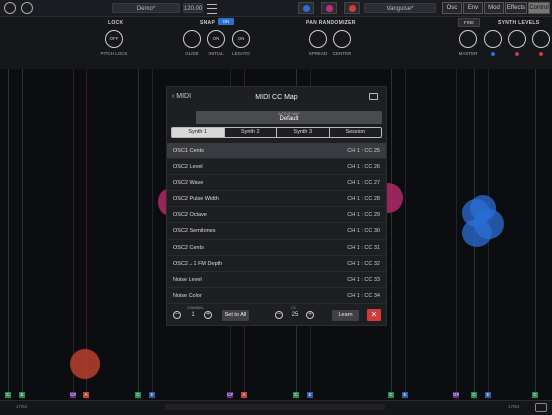  What do you see at coordinates (235, 315) in the screenshot?
I see `set-to-all-button: Set to All` at bounding box center [235, 315].